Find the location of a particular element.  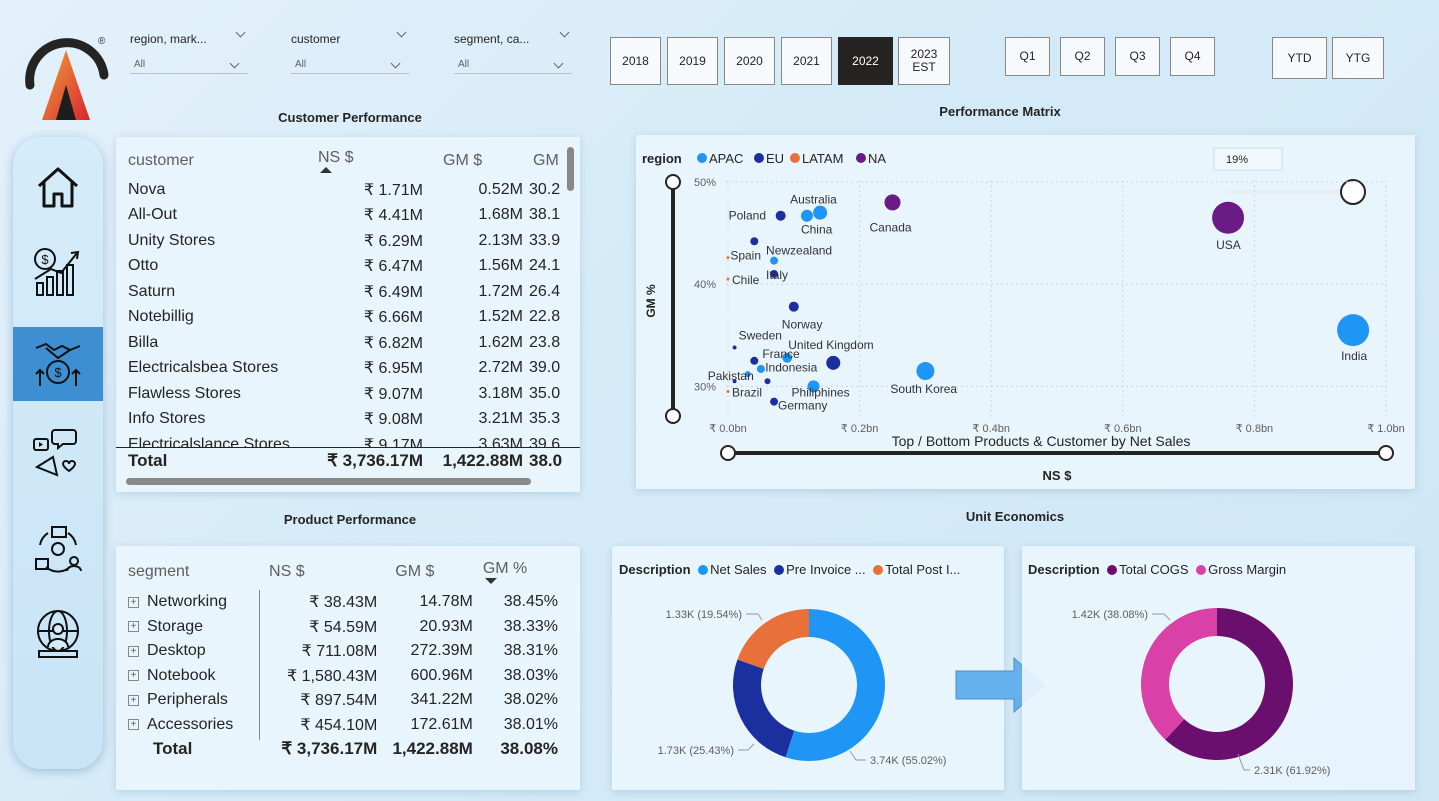

table-row: Nova ₹ 1.71M 0.52M 30.2 is located at coordinates (348, 190).